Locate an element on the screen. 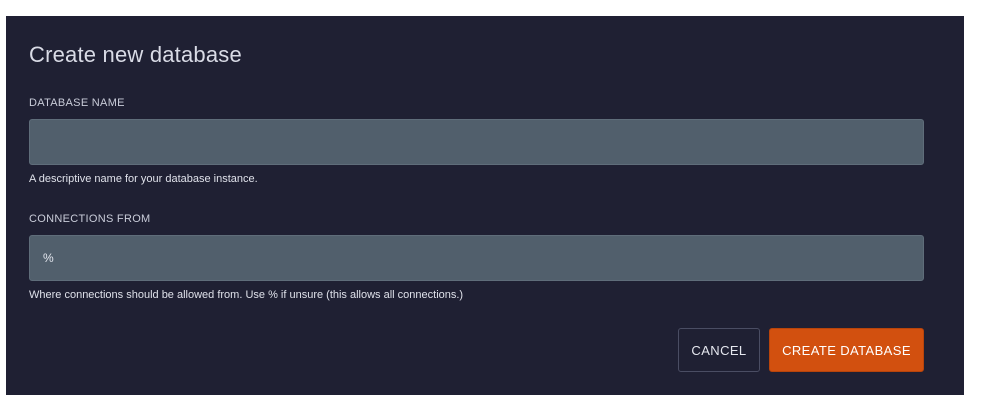 The width and height of the screenshot is (996, 405). cancel-button: CANCEL is located at coordinates (719, 350).